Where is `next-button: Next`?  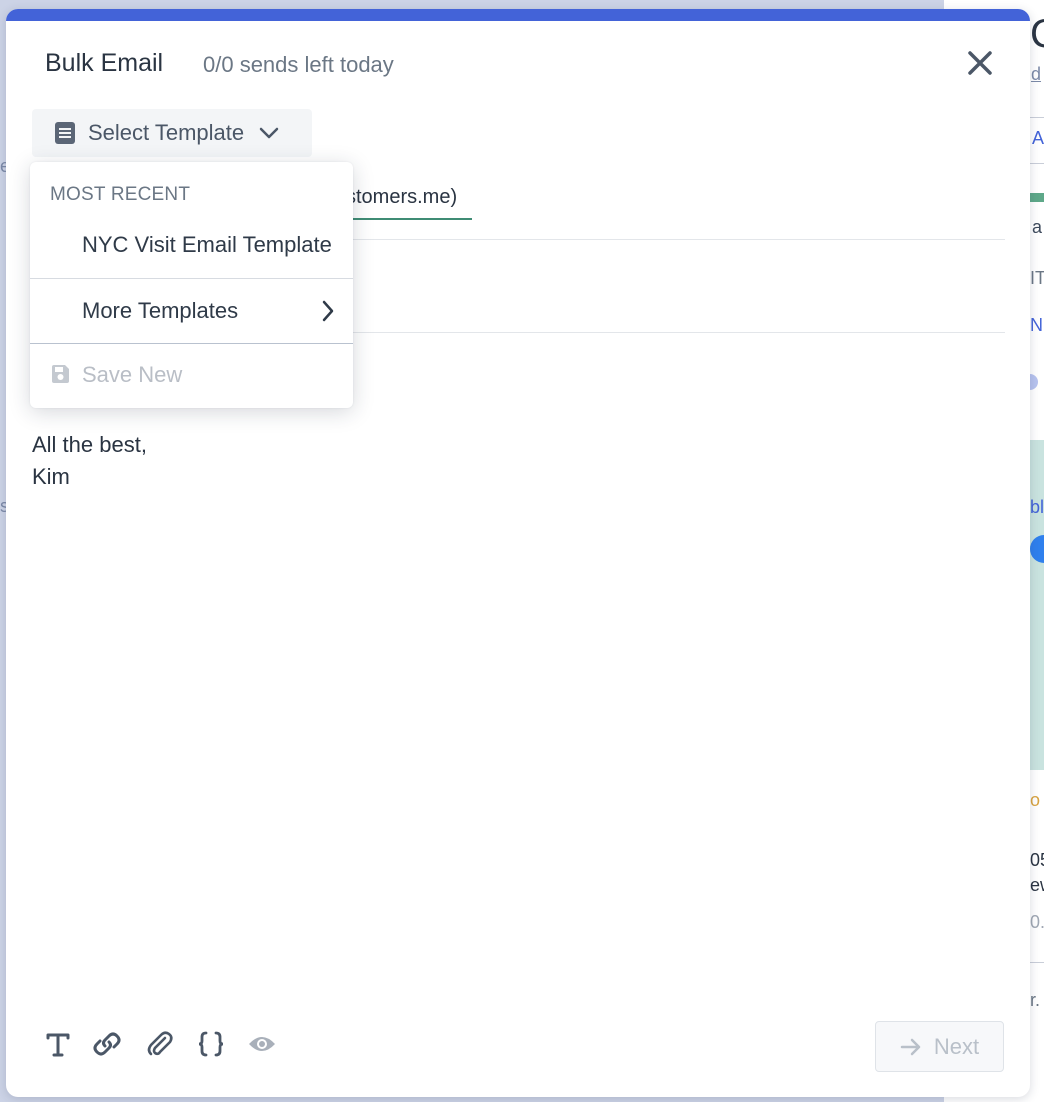 next-button: Next is located at coordinates (939, 1046).